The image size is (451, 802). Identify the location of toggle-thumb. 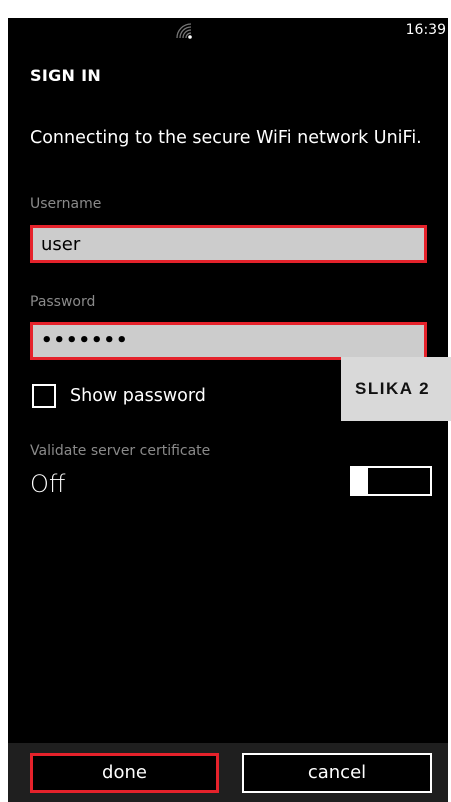
(359, 481).